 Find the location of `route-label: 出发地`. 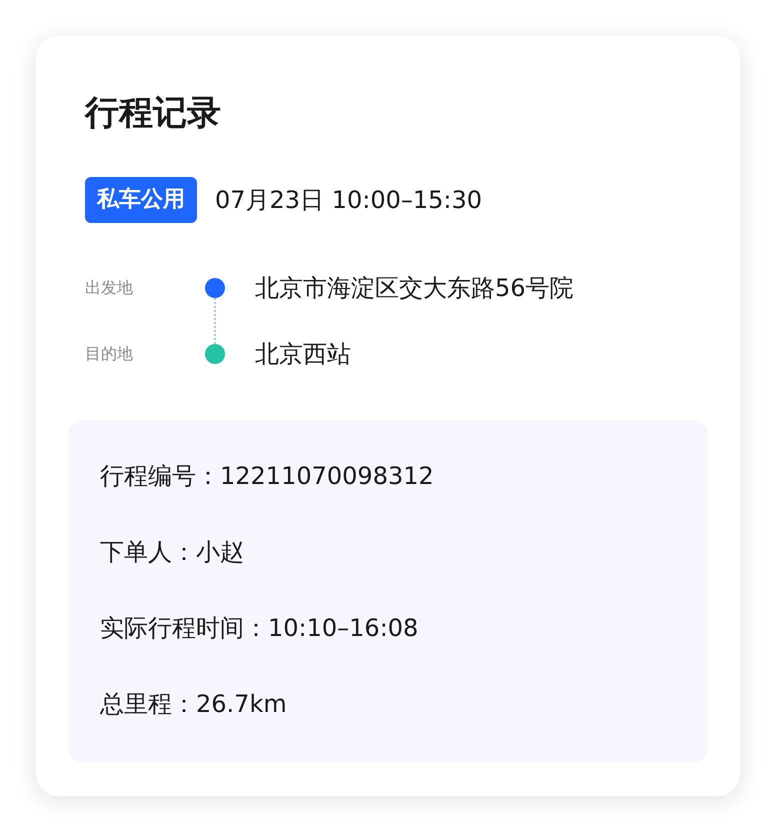

route-label: 出发地 is located at coordinates (109, 288).